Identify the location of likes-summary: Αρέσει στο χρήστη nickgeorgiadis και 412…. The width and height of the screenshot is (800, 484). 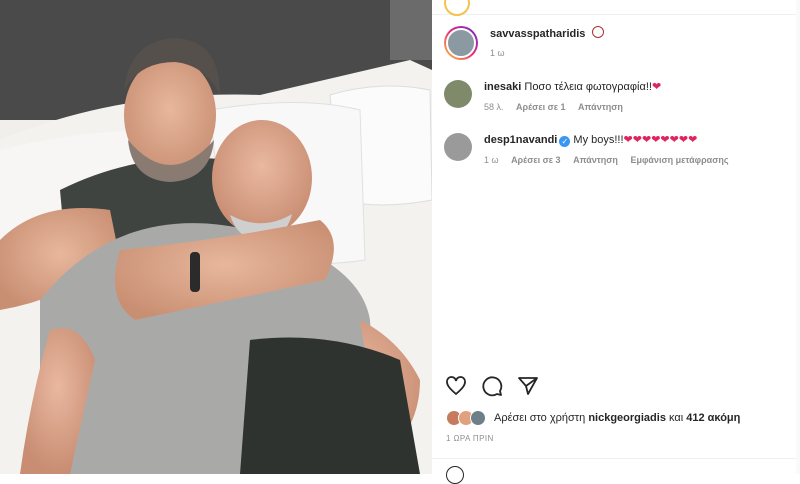
(593, 418).